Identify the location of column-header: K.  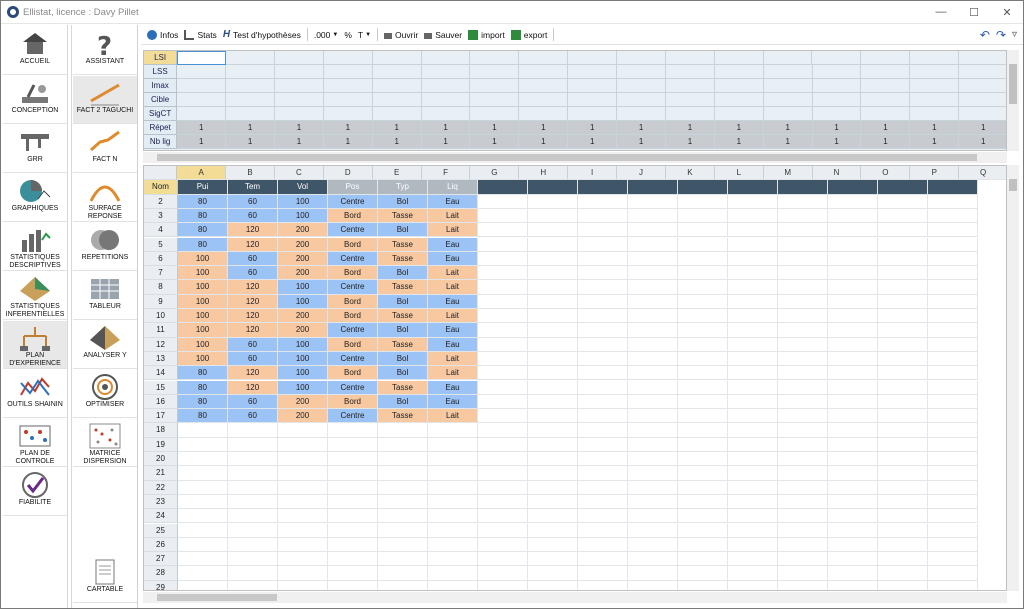
(690, 173).